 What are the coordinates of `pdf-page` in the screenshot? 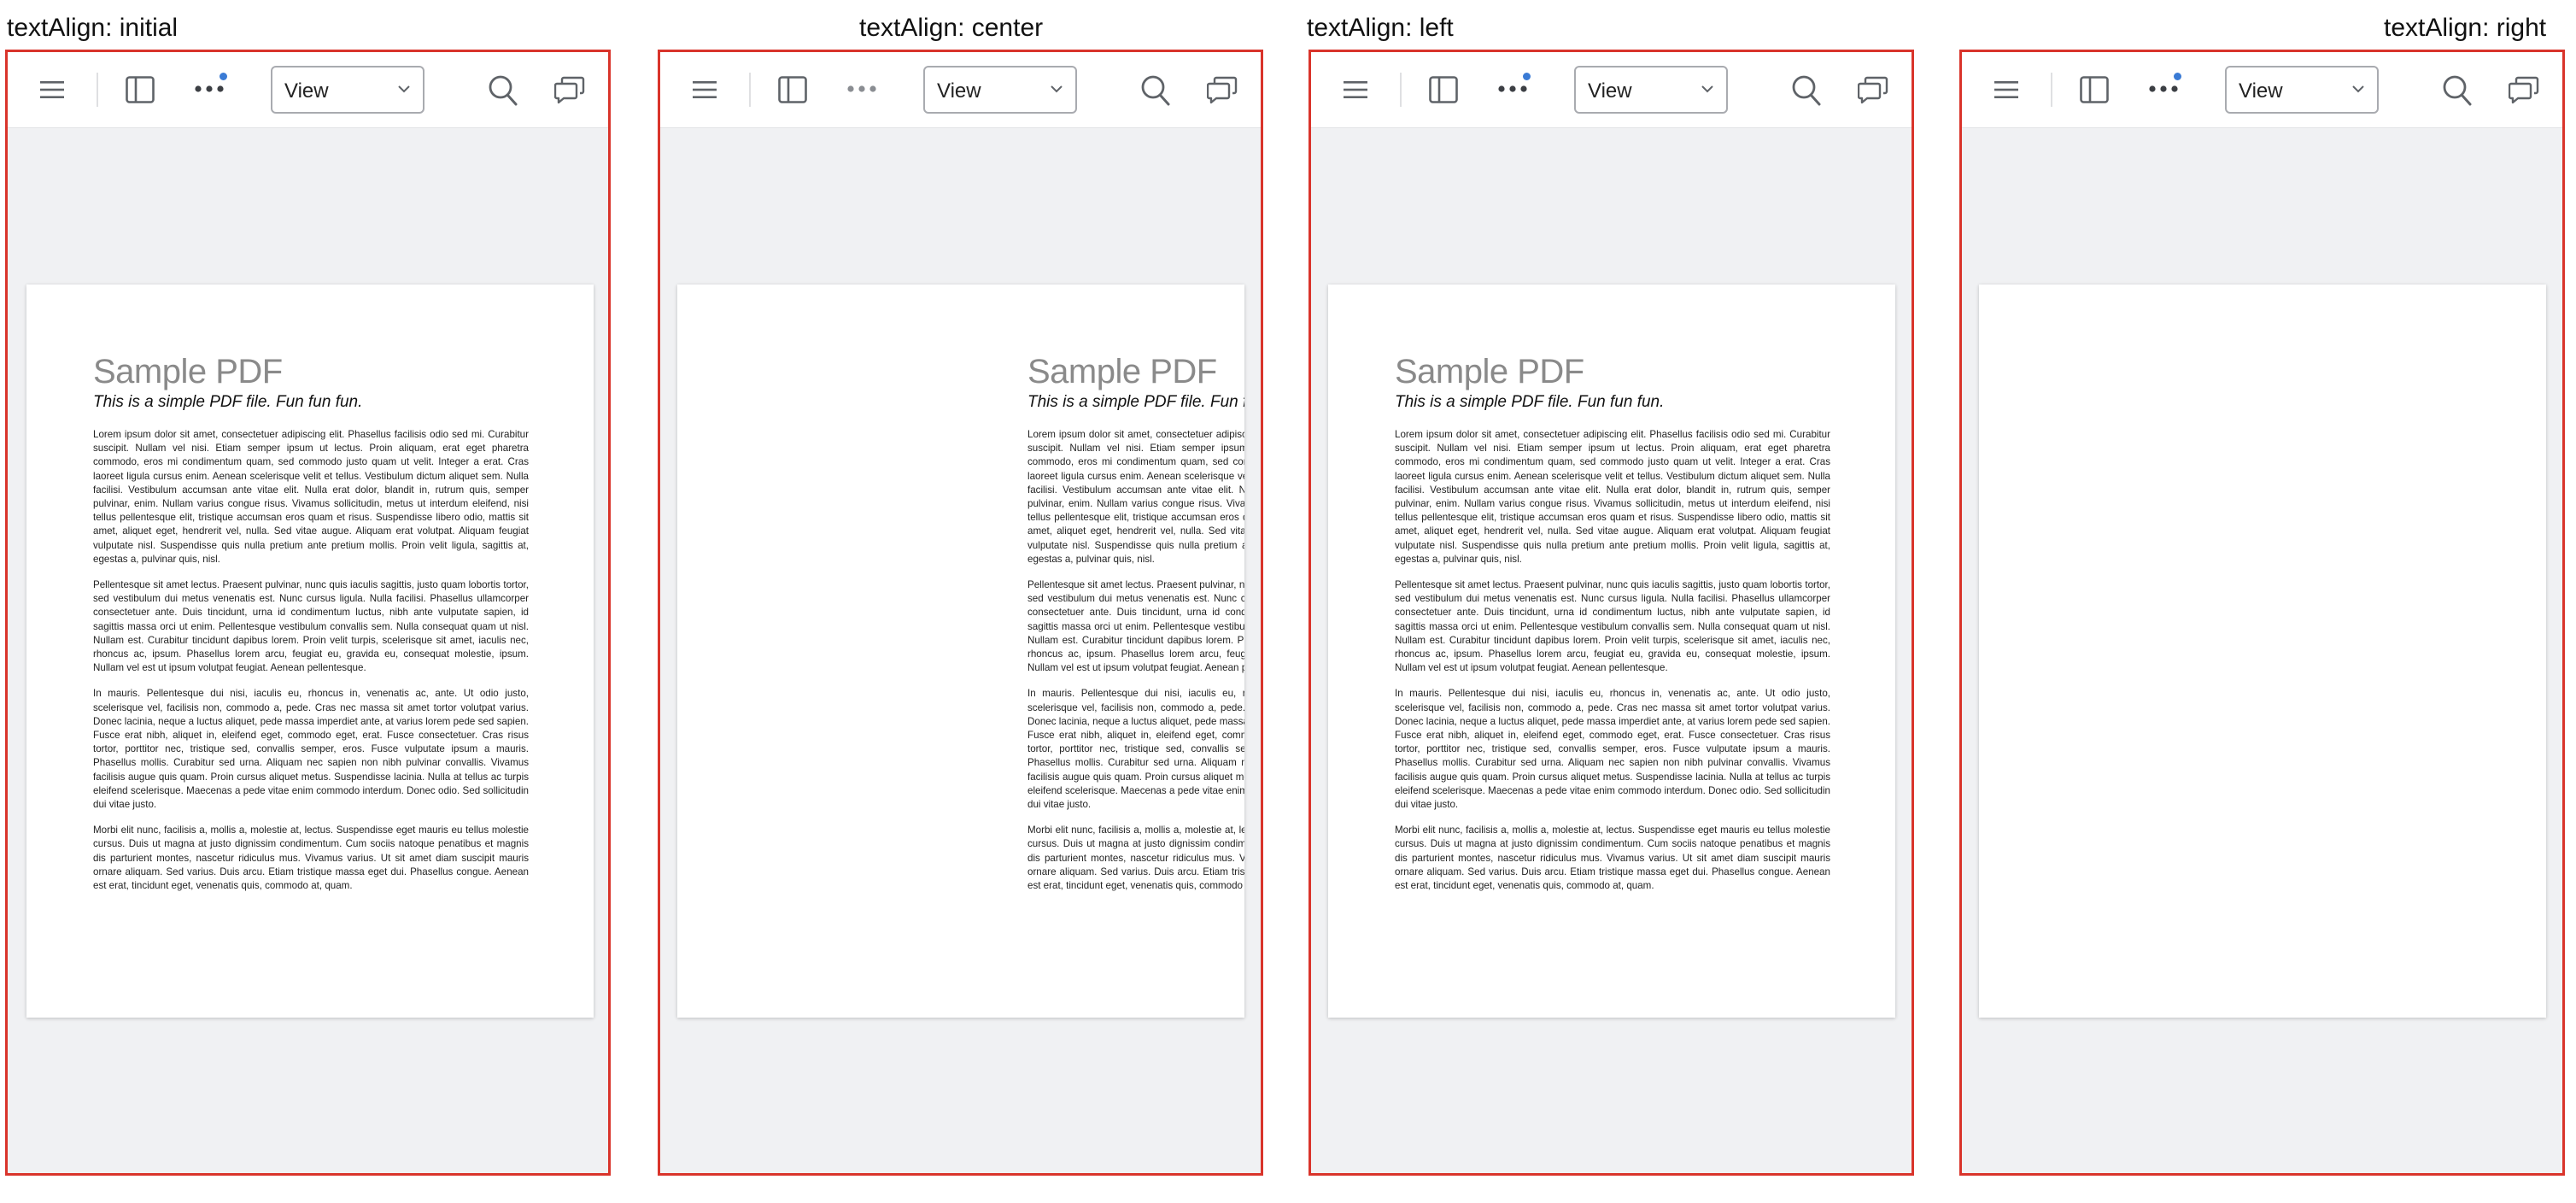 It's located at (2262, 651).